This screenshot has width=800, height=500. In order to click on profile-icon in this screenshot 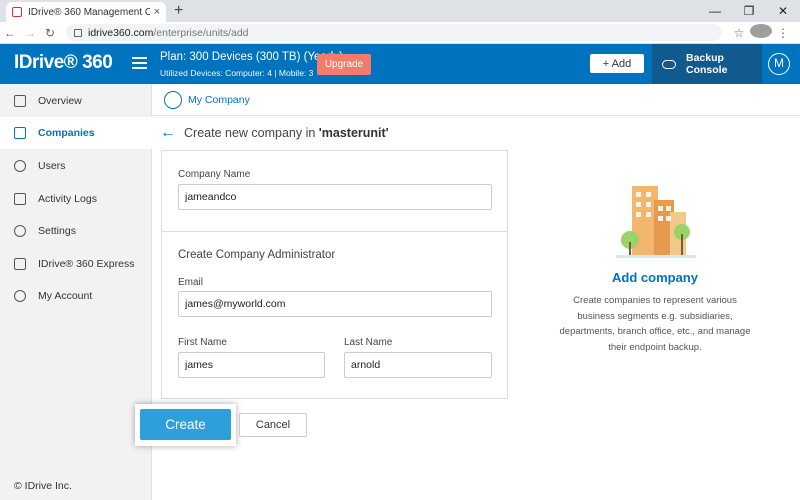, I will do `click(761, 32)`.